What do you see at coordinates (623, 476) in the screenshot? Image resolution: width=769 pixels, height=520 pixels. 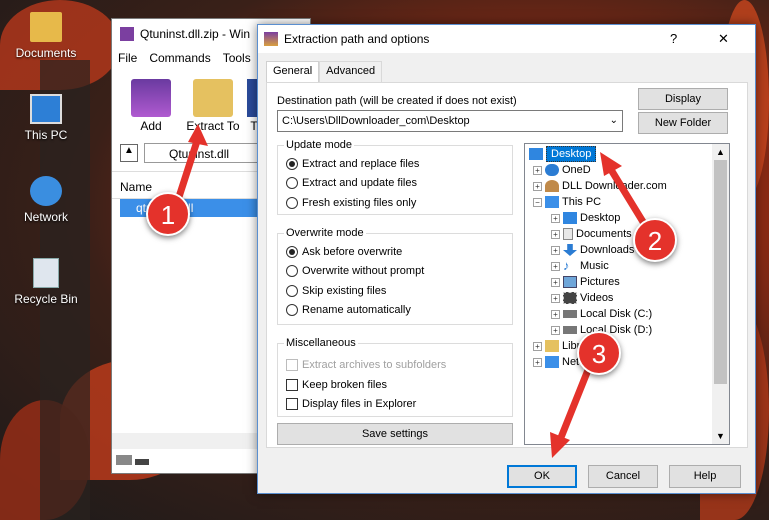 I see `cancel-button: Cancel` at bounding box center [623, 476].